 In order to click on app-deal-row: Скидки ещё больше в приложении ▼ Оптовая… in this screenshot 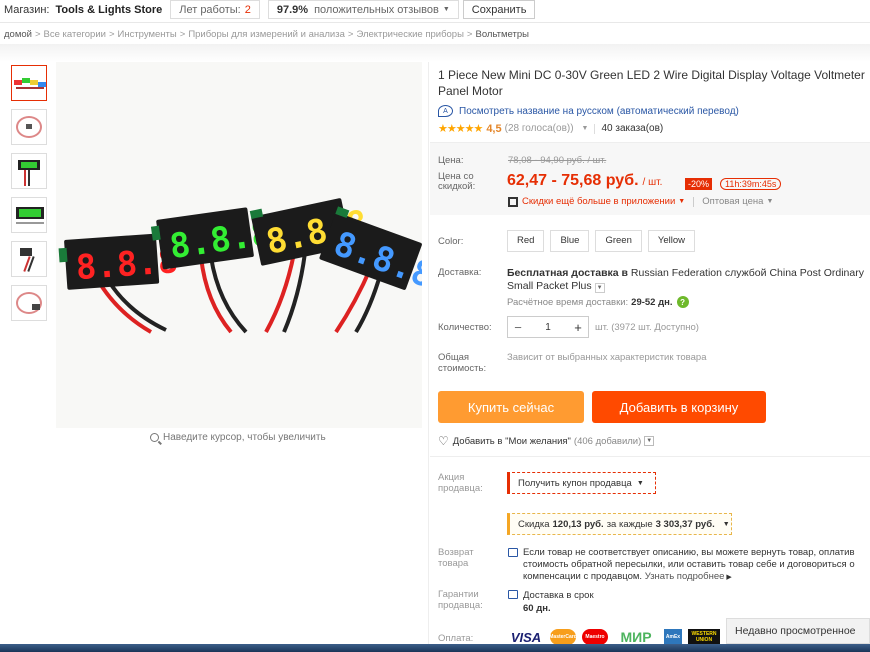, I will do `click(640, 201)`.